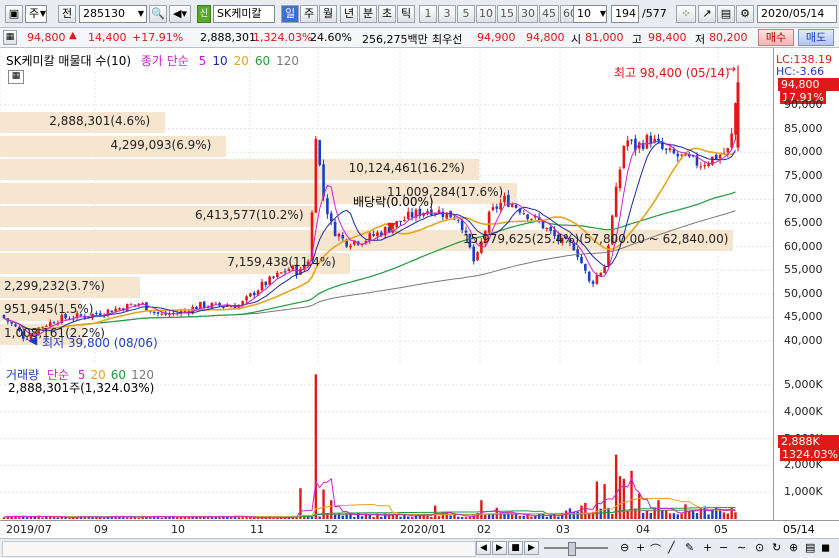  I want to click on table-icon: ▦, so click(16, 77).